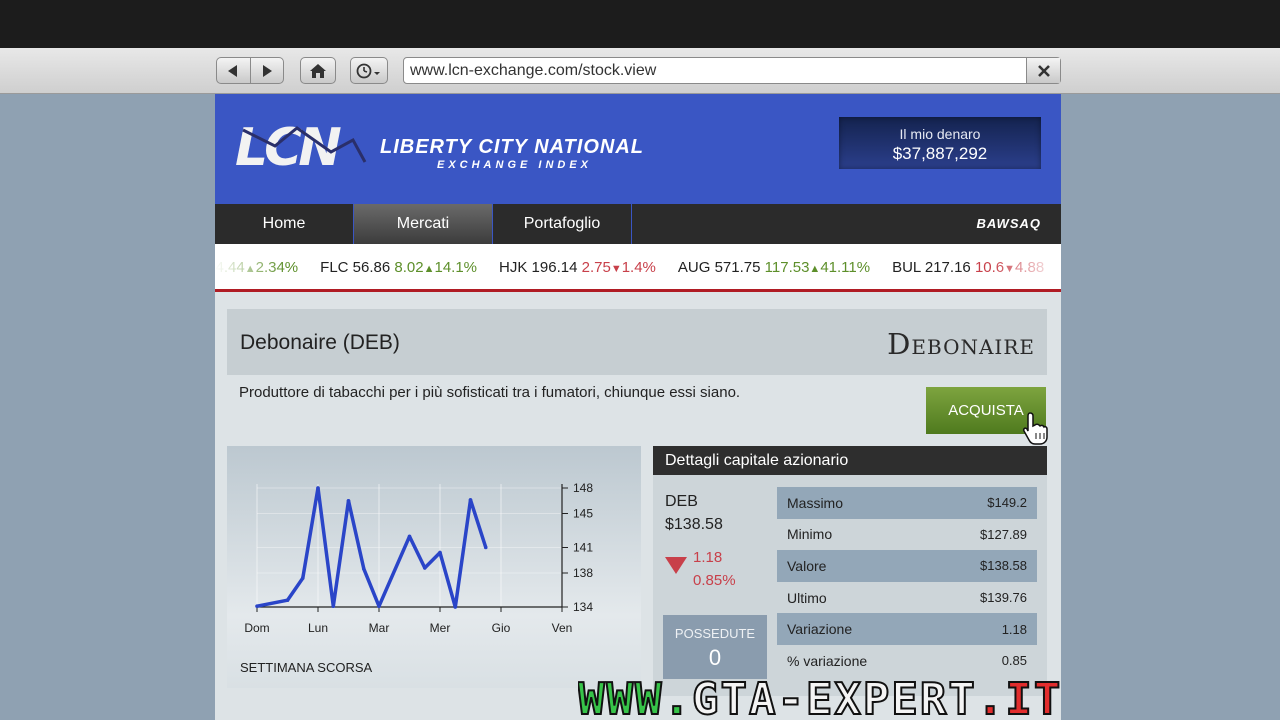 The height and width of the screenshot is (720, 1280). I want to click on table-row: Ultimo $139.76, so click(907, 597).